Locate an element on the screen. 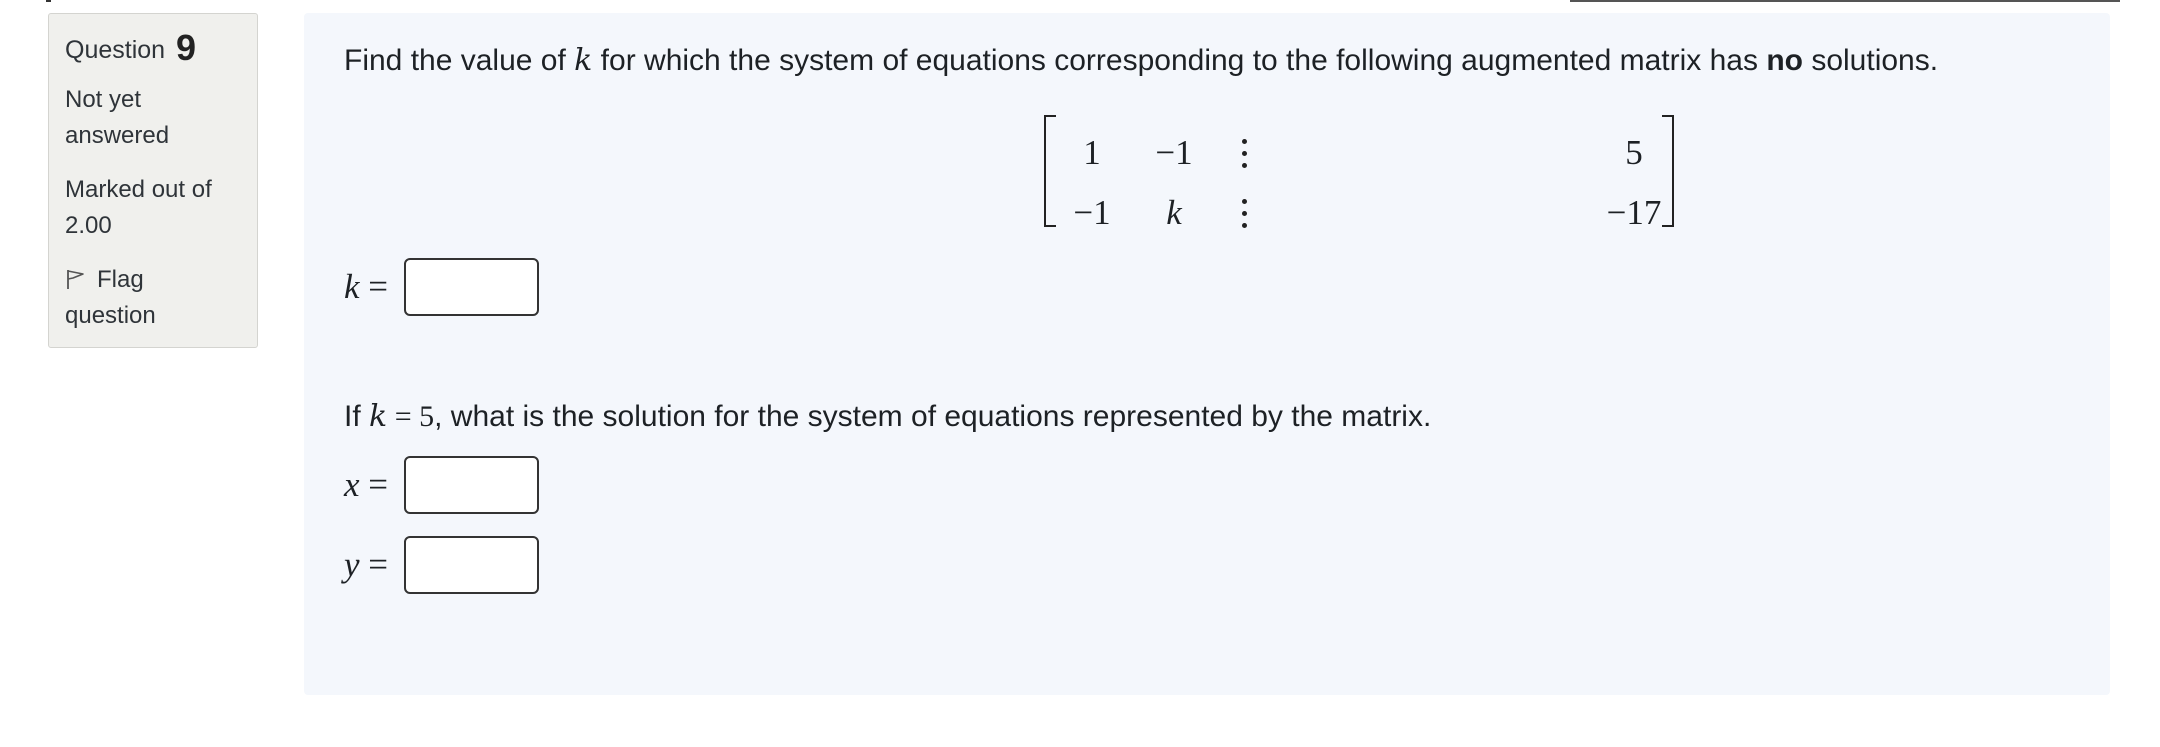 This screenshot has width=2160, height=747. answer-x-eq: = is located at coordinates (374, 484).